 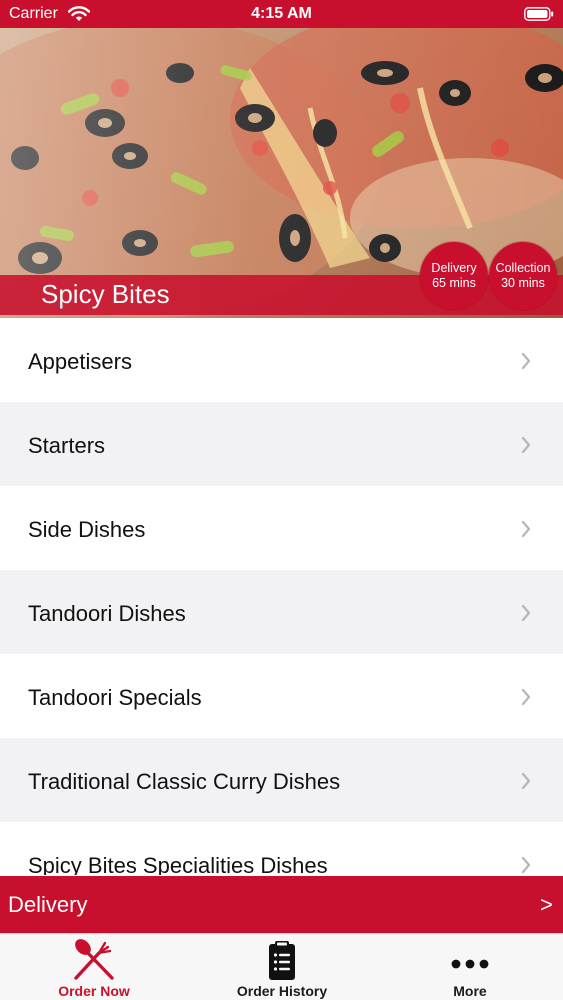 I want to click on menu-category-label: Spicy Bites Specialities Dishes, so click(x=178, y=864).